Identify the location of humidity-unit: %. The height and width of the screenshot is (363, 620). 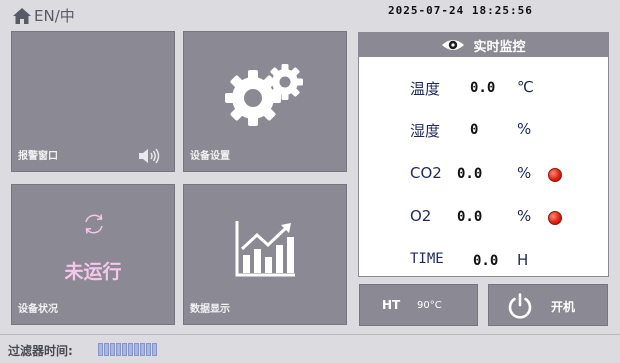
(524, 129).